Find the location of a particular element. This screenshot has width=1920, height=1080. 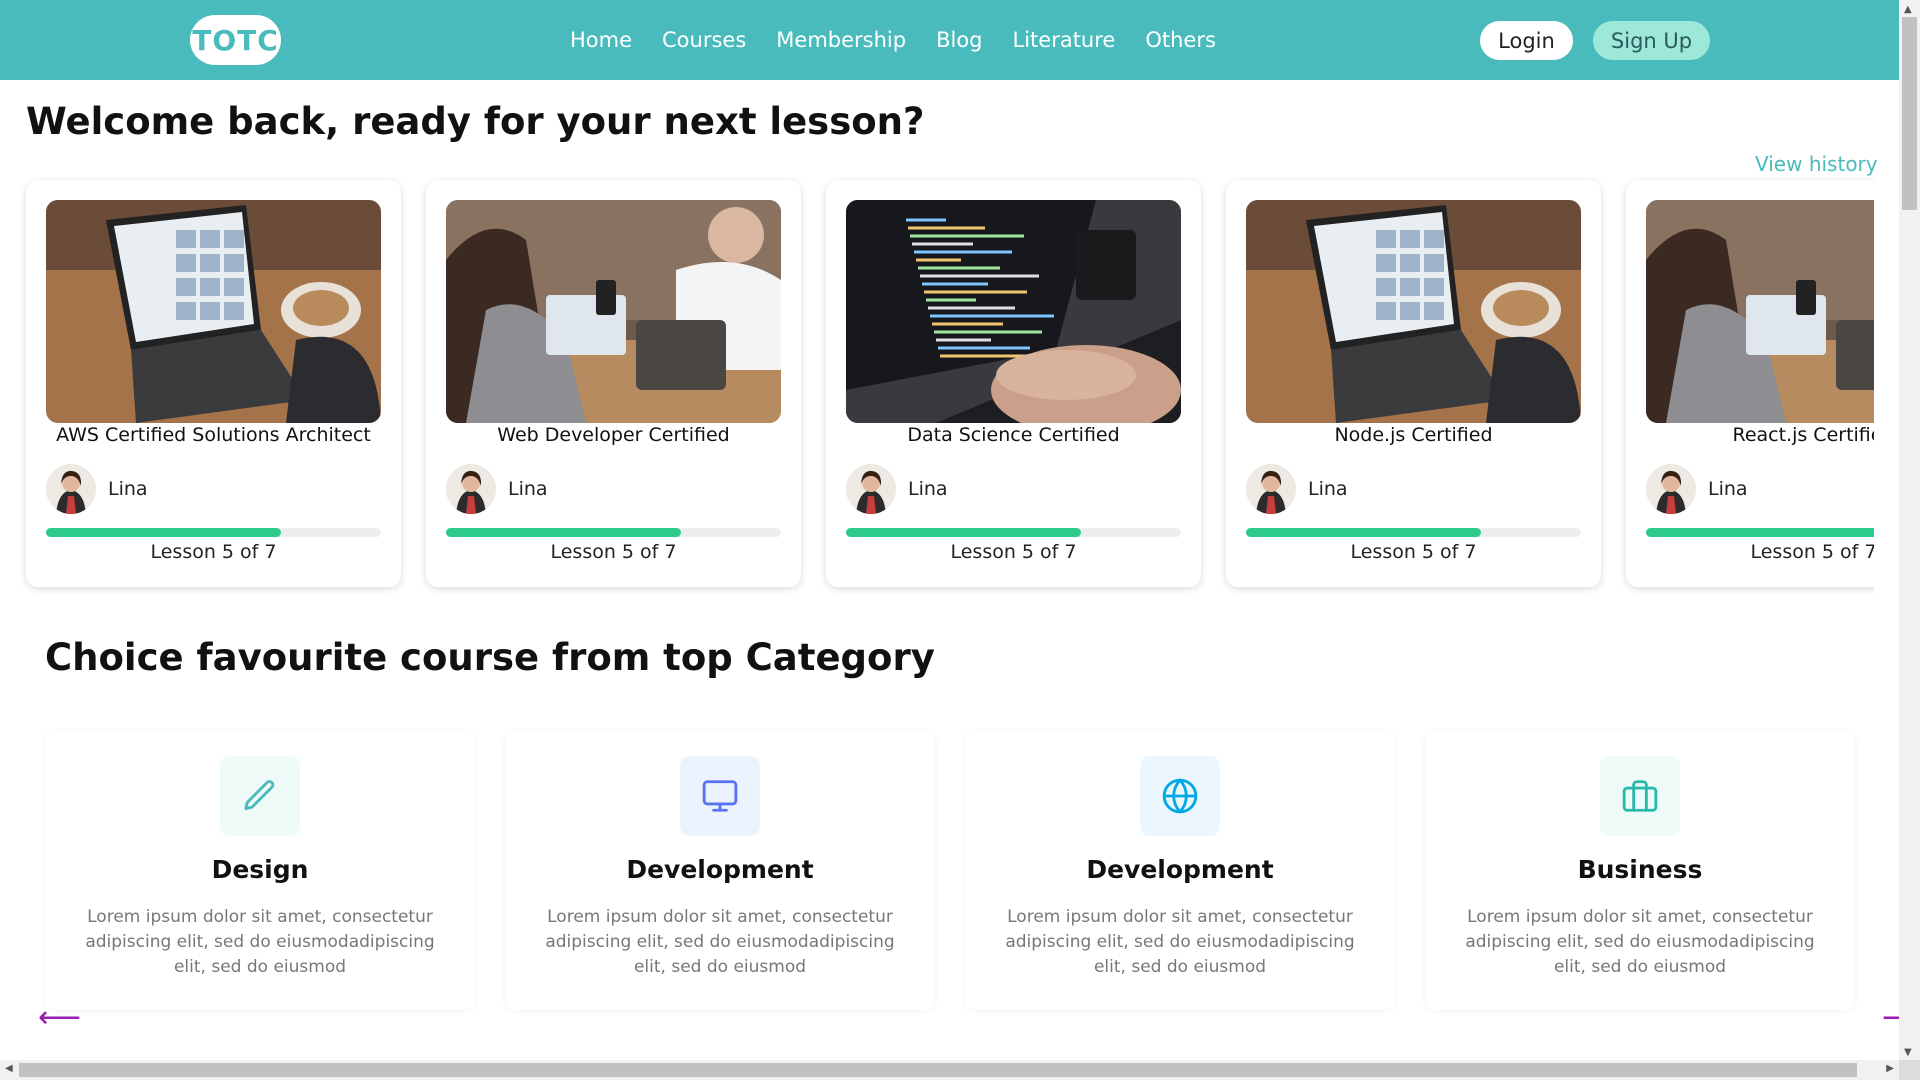

course-title: Web Developer Certified is located at coordinates (613, 435).